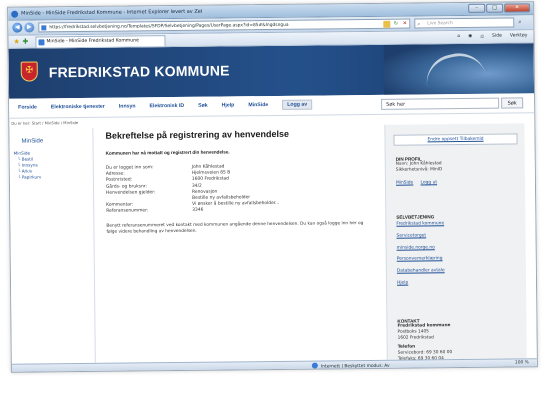 The image size is (549, 396). I want to click on nav-elektronisk-id: Elektronisk ID, so click(167, 107).